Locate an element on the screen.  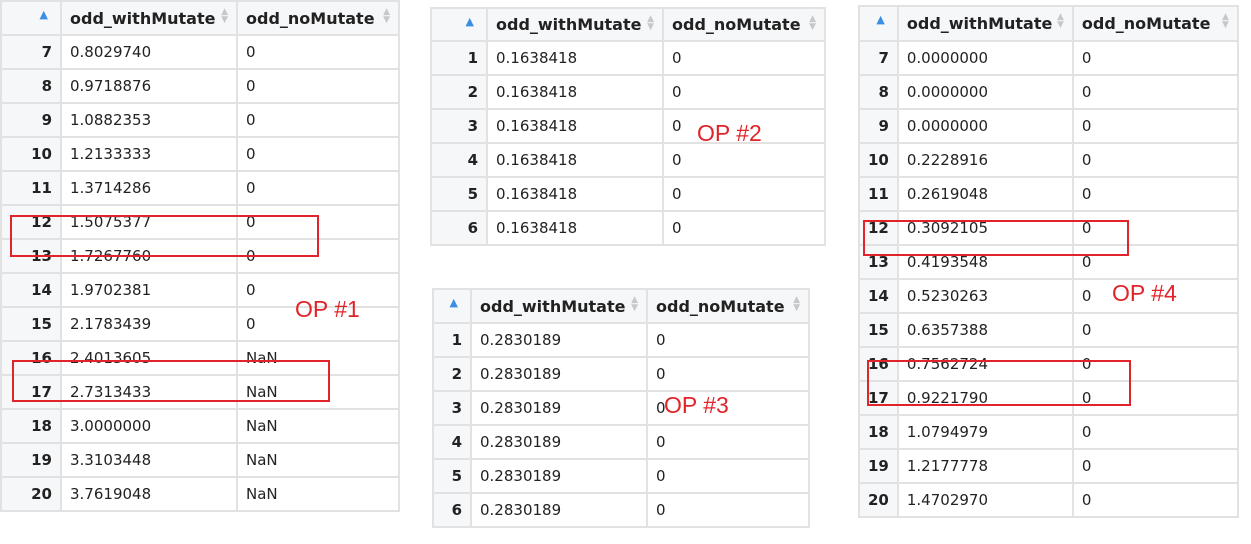
table-row: 15 0.6357388 0 is located at coordinates (1048, 330).